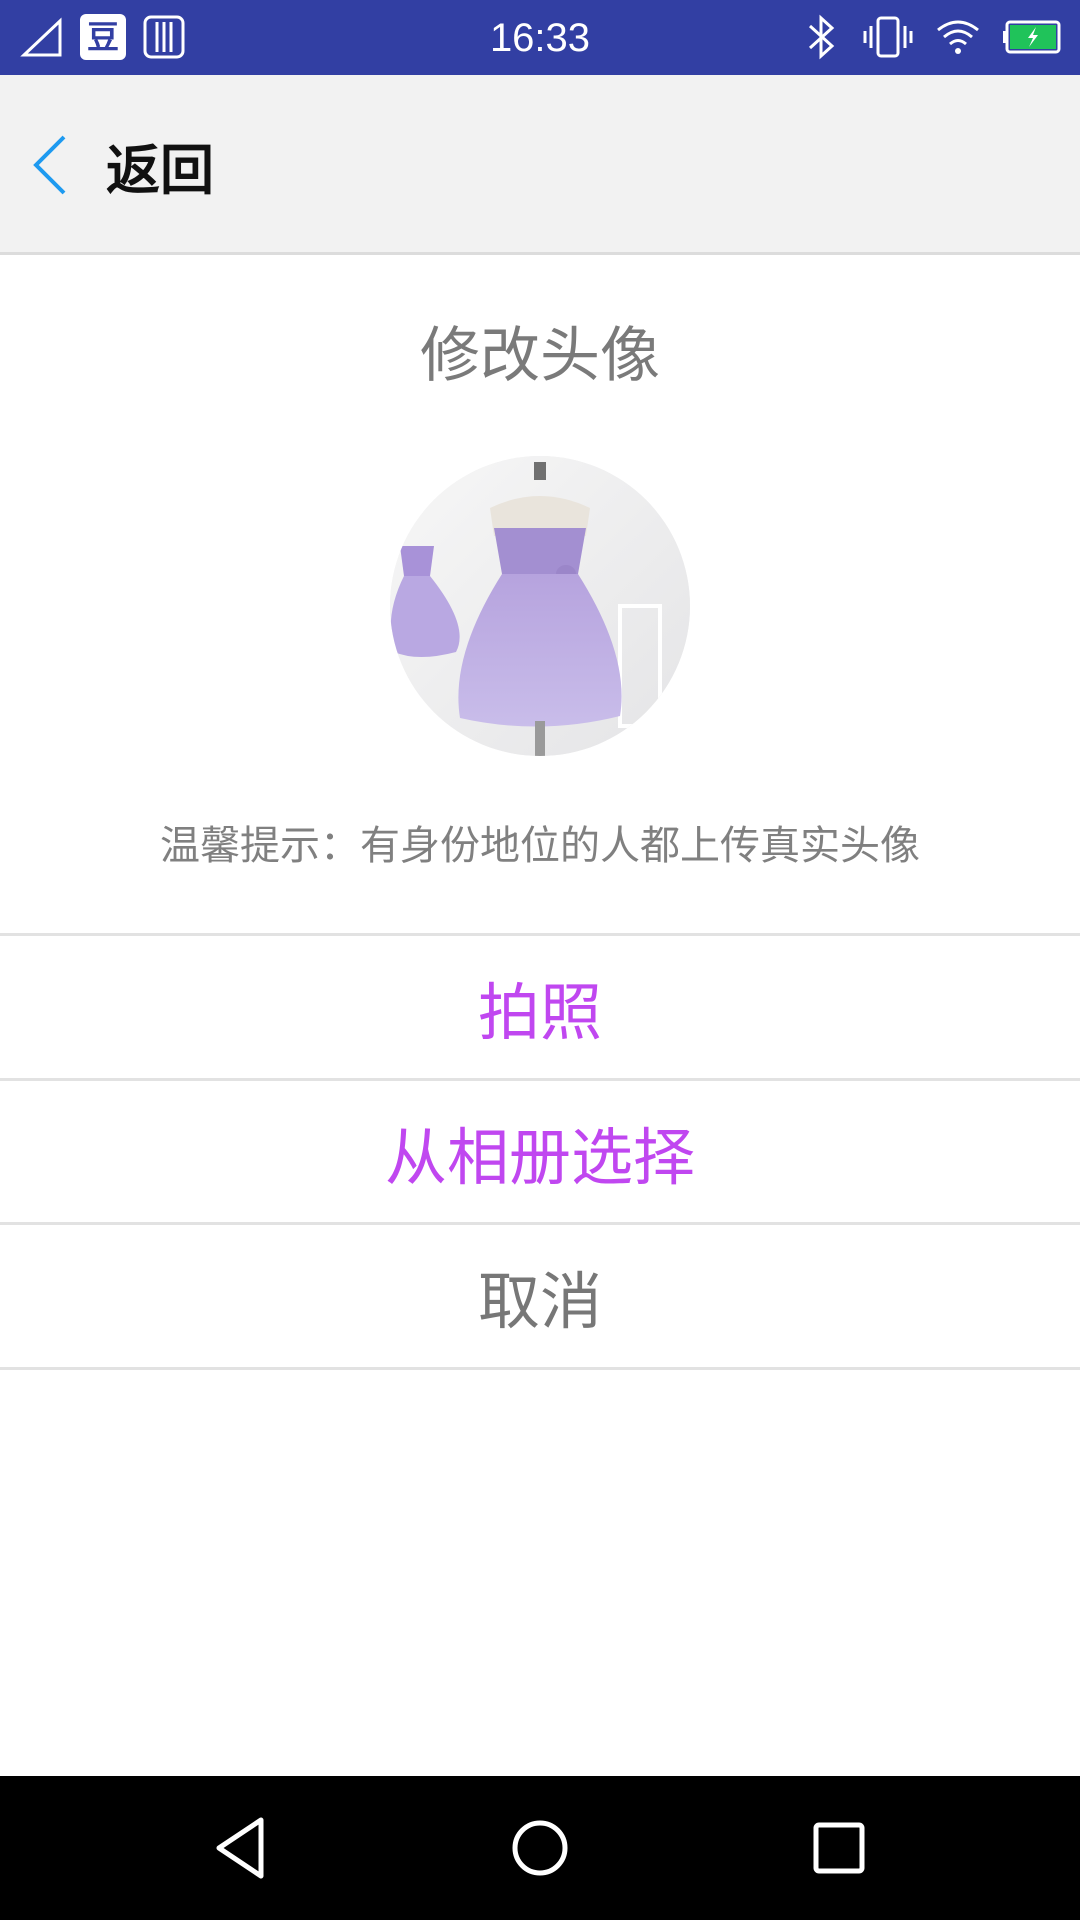  What do you see at coordinates (958, 37) in the screenshot?
I see `wifi-icon` at bounding box center [958, 37].